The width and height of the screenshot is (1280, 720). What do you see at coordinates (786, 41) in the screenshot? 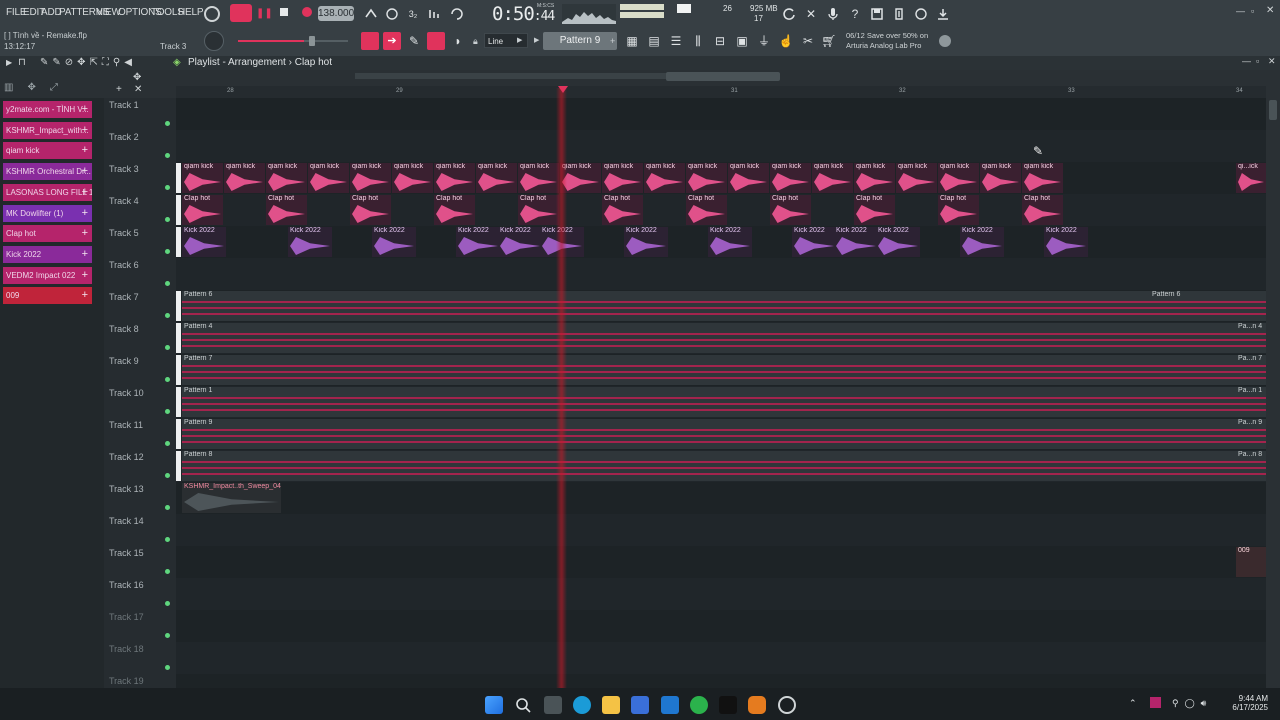
I see `touch-icon: ☝` at bounding box center [786, 41].